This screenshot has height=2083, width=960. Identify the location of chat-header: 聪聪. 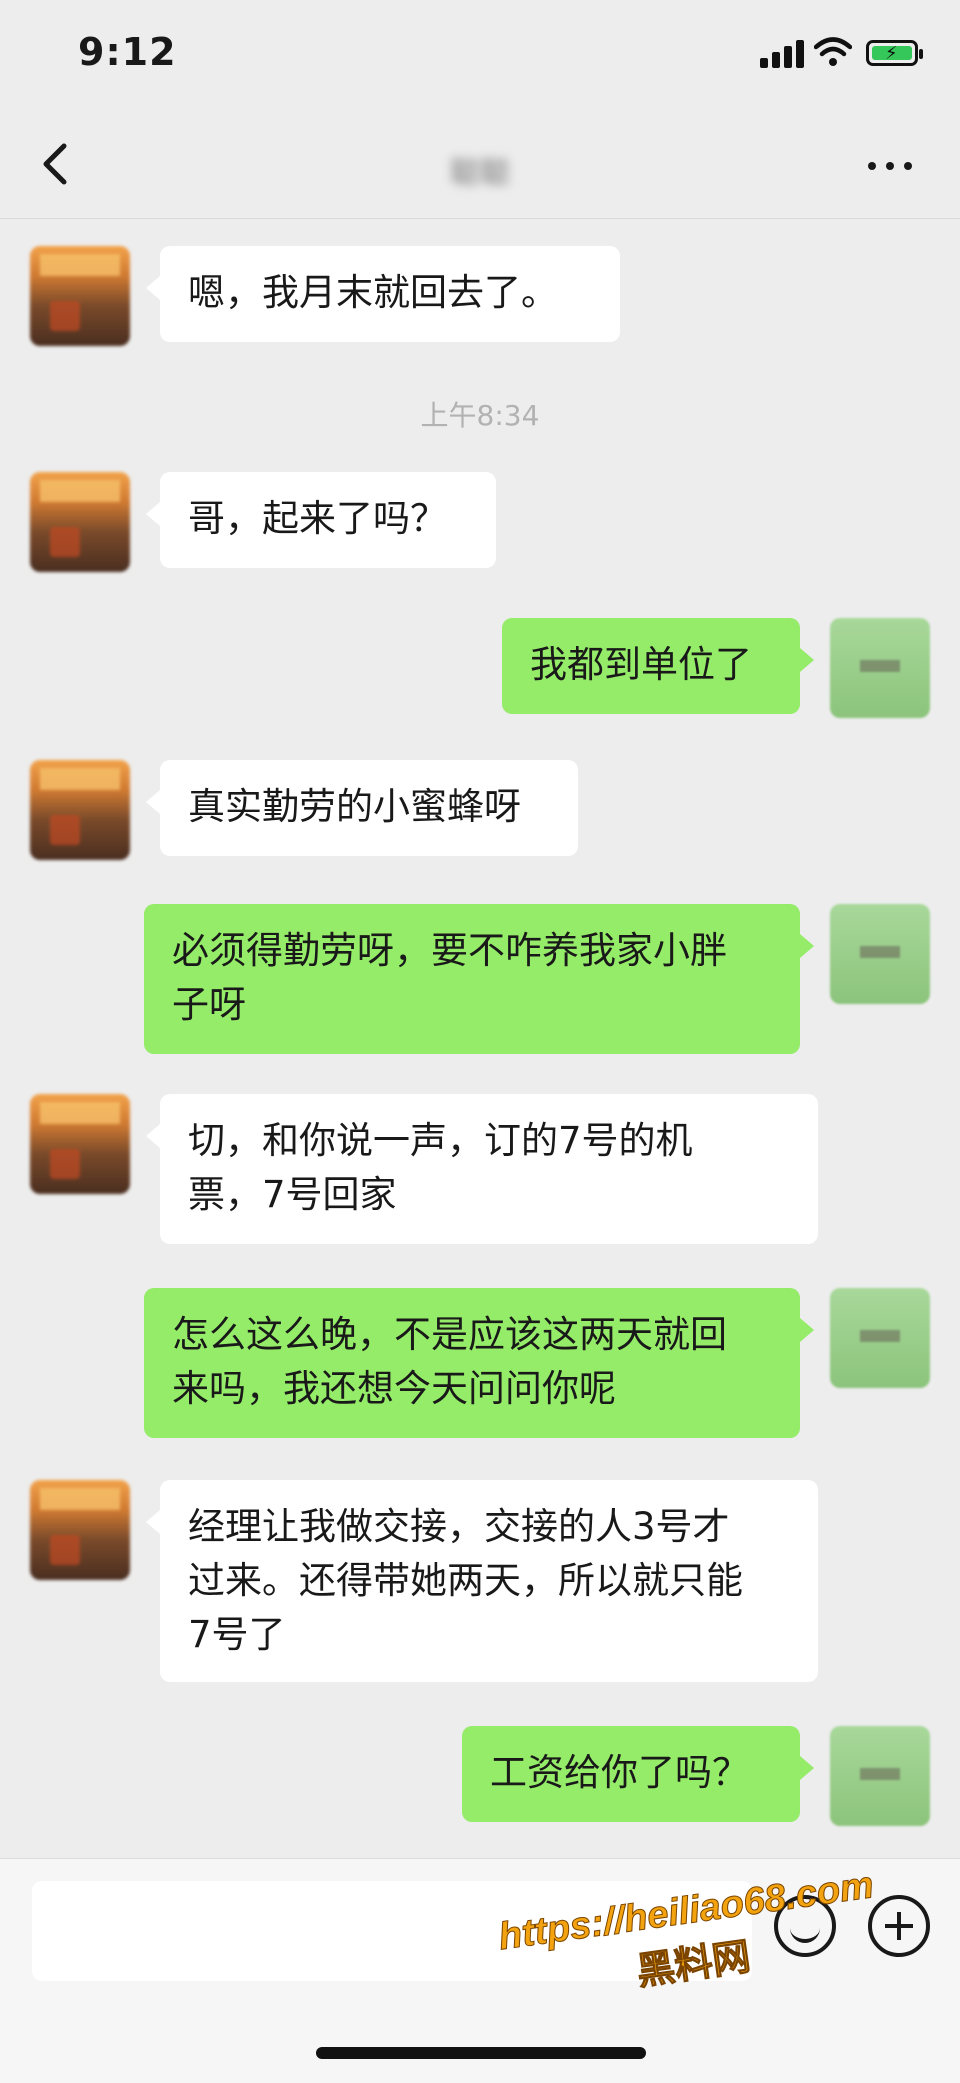
(480, 164).